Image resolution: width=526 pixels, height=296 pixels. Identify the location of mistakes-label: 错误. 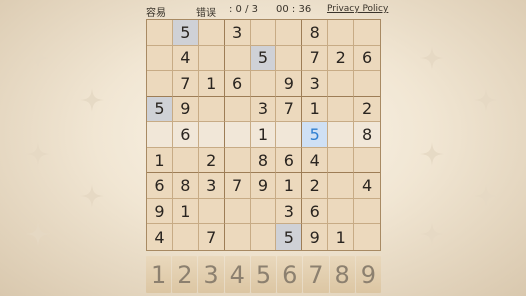
(206, 13).